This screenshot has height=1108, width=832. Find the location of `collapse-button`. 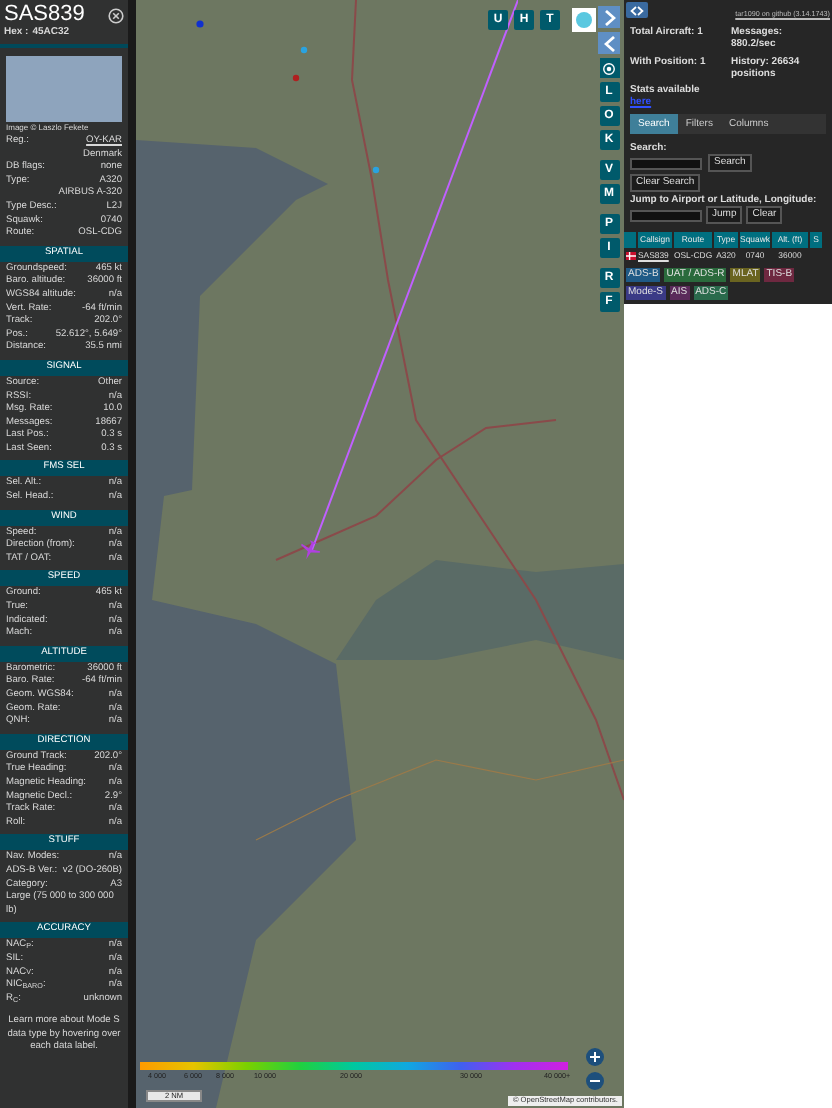

collapse-button is located at coordinates (609, 43).